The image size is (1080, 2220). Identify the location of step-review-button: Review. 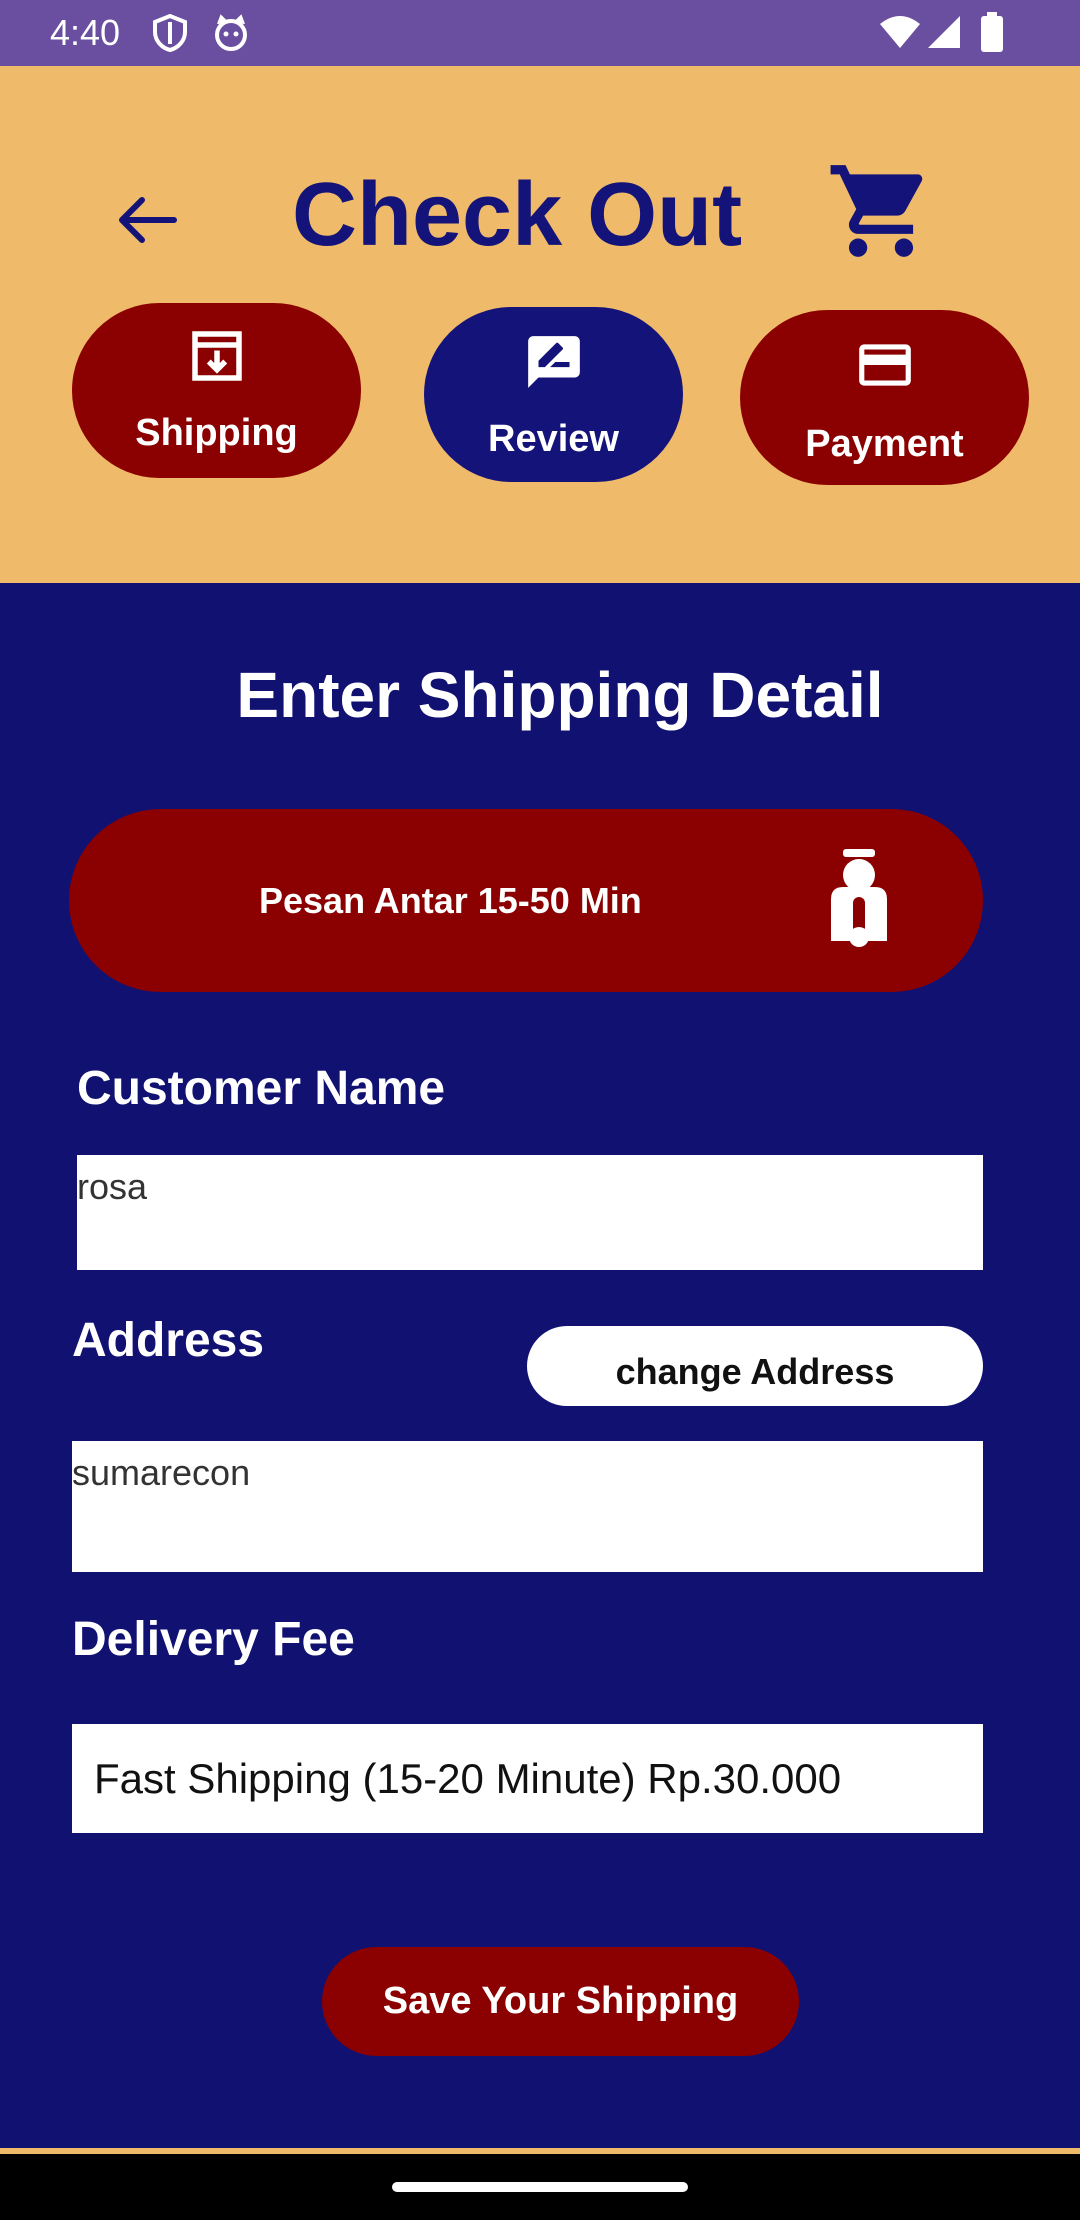
(553, 394).